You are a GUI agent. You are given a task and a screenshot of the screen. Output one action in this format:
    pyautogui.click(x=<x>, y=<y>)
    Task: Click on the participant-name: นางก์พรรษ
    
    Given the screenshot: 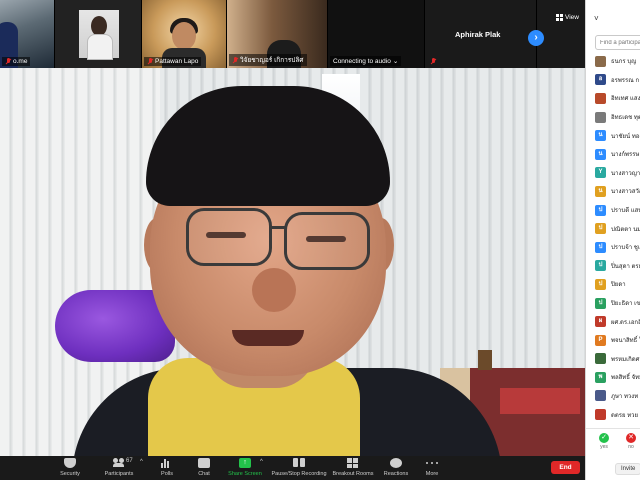 What is the action you would take?
    pyautogui.click(x=625, y=155)
    